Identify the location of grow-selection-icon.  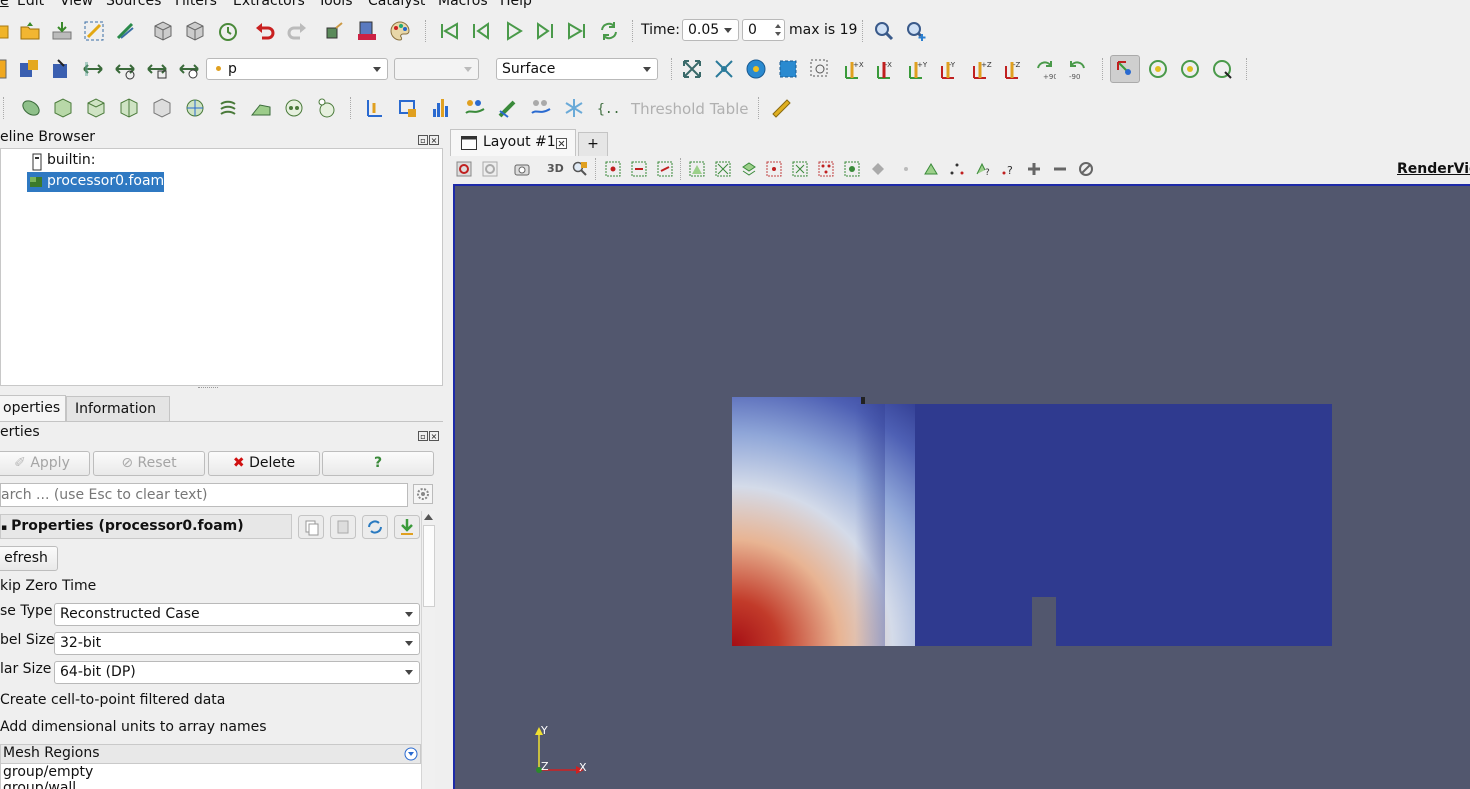
(878, 169).